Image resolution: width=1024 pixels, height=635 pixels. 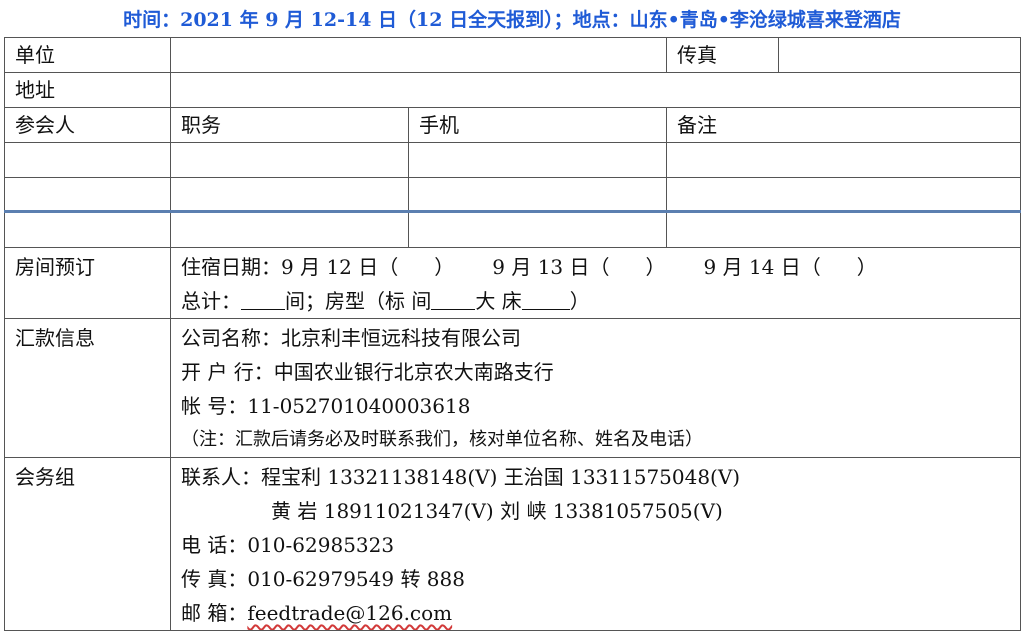 I want to click on bank-line: 开 户 行：中国农业银行北京农大南路支行, so click(x=600, y=372).